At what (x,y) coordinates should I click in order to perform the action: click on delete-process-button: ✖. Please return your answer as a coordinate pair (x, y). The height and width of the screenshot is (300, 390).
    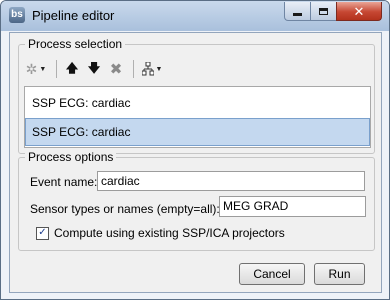
    Looking at the image, I should click on (116, 69).